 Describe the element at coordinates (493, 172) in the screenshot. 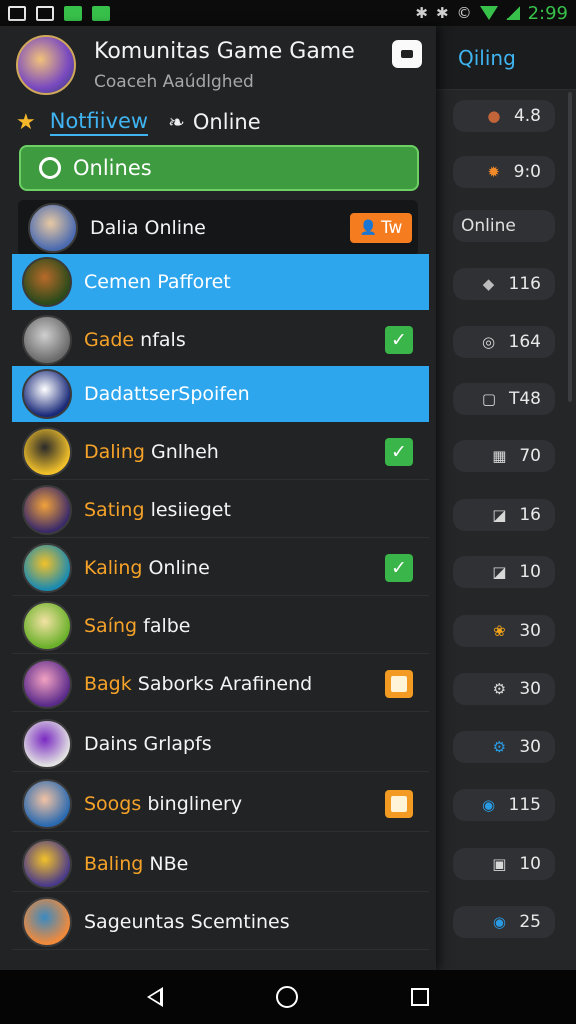

I see `item-icon: ✹` at that location.